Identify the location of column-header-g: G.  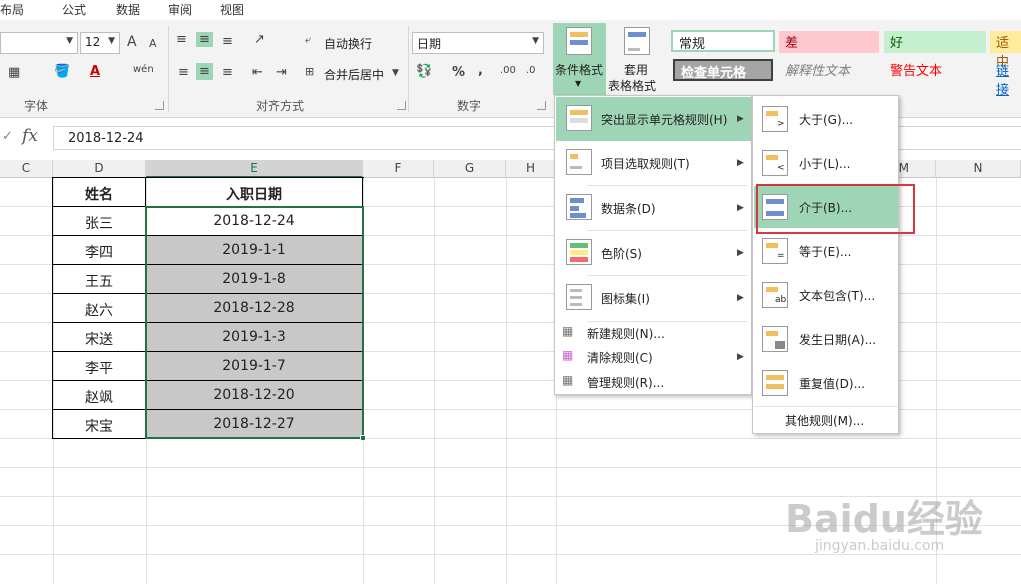
(470, 169).